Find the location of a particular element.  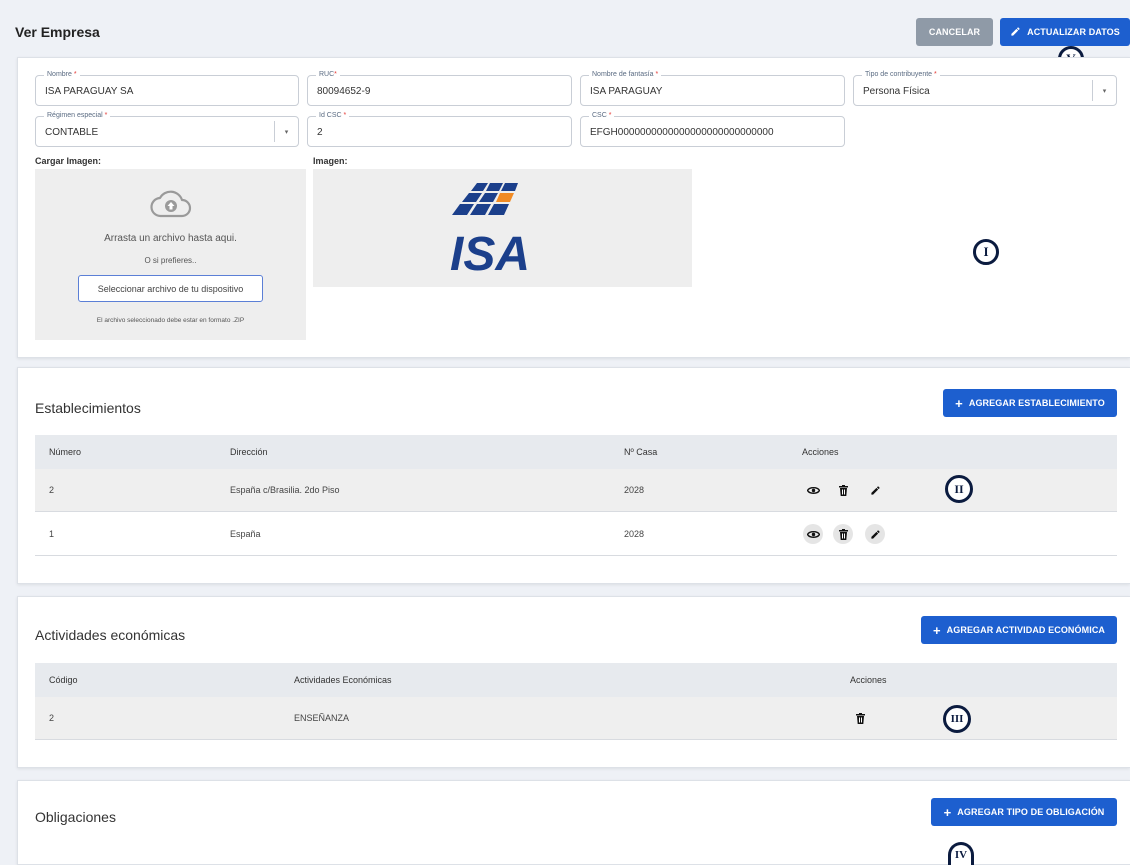

id-csc-value: 2 is located at coordinates (320, 132).